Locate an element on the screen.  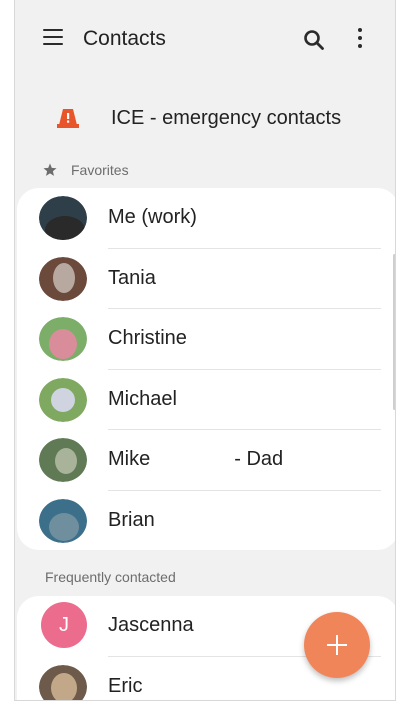
more-vertical-icon is located at coordinates (360, 39).